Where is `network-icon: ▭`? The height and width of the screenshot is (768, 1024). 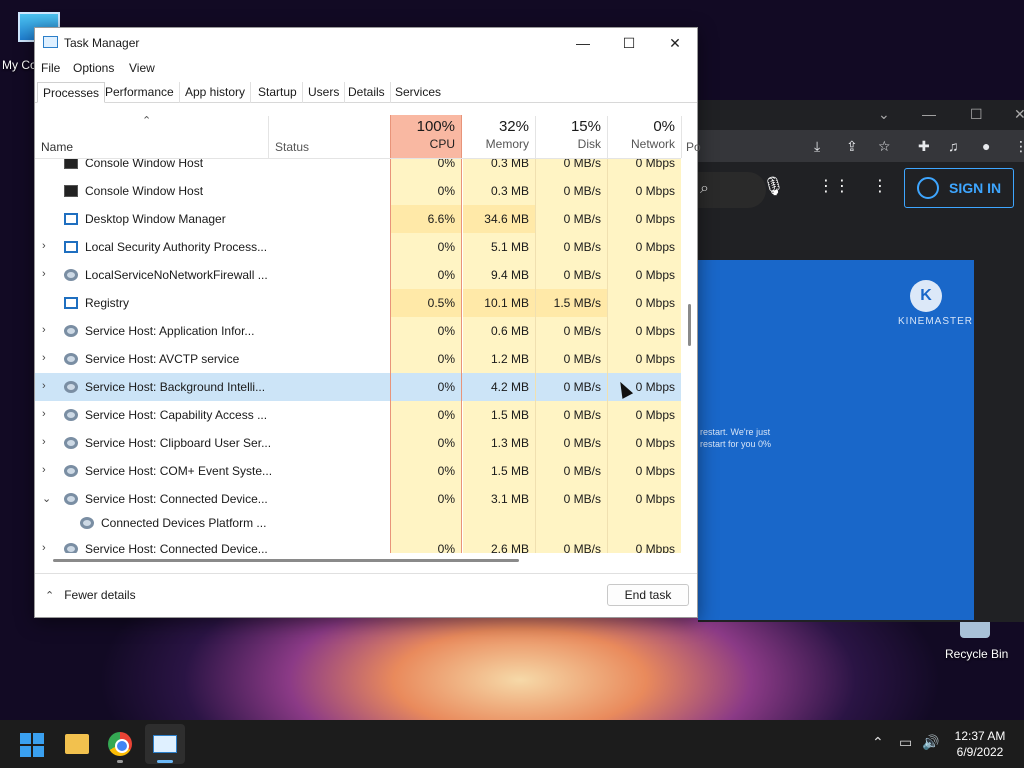 network-icon: ▭ is located at coordinates (905, 742).